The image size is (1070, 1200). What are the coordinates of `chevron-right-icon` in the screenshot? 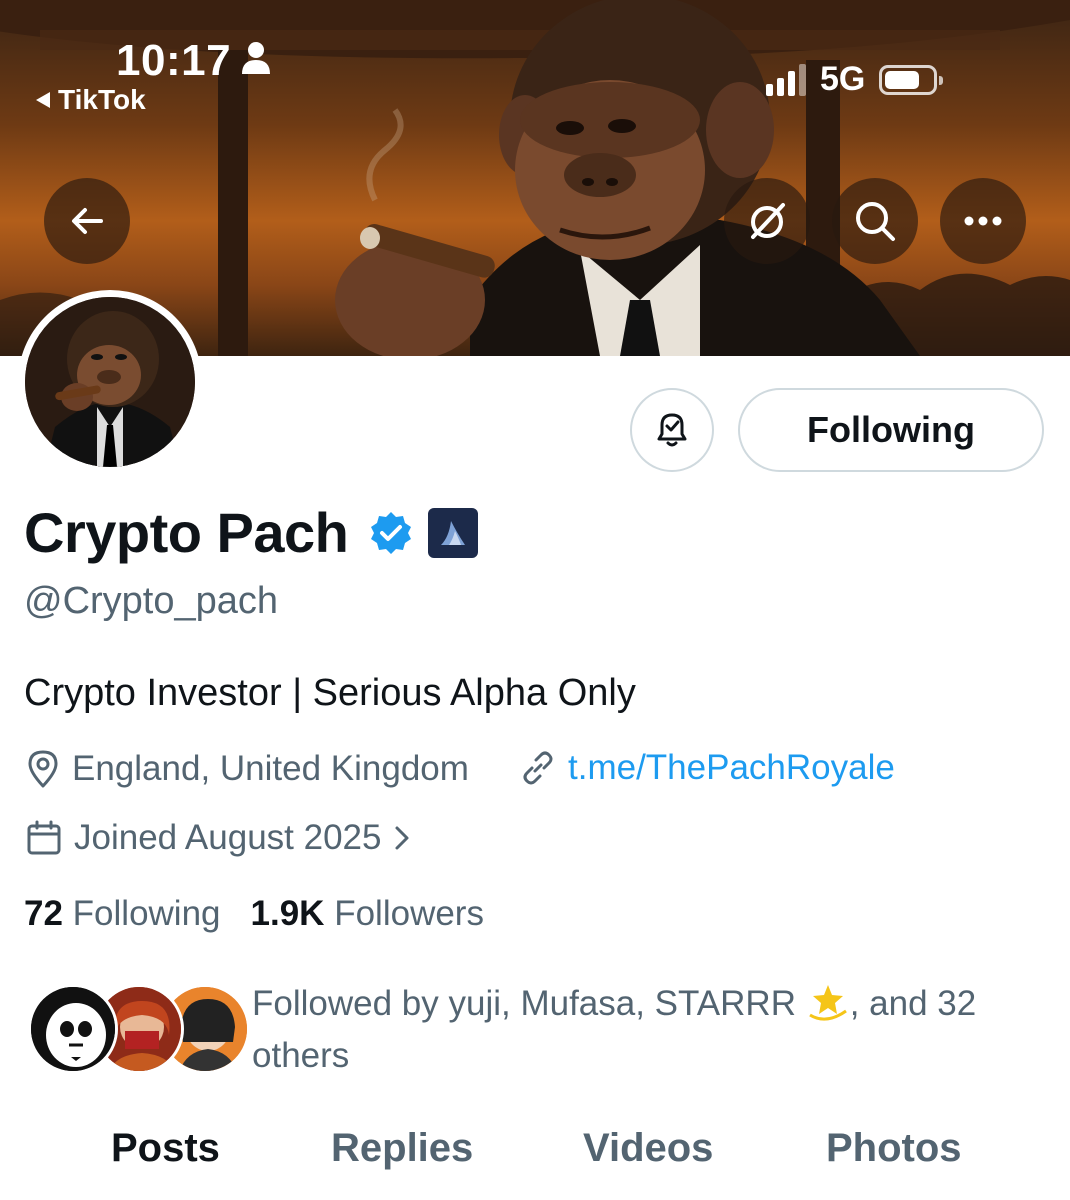 It's located at (402, 838).